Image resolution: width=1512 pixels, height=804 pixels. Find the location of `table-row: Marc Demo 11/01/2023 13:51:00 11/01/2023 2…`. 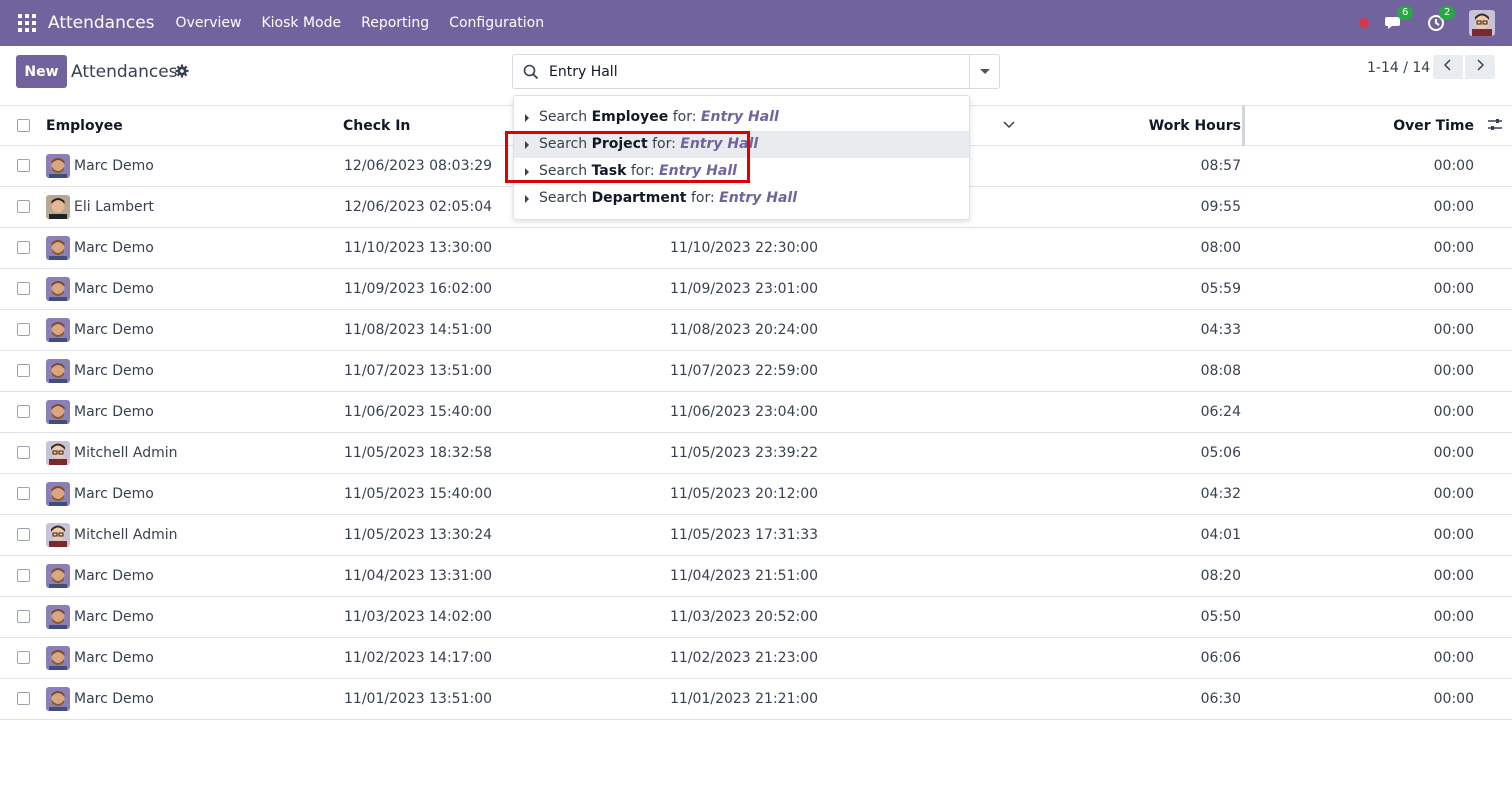

table-row: Marc Demo 11/01/2023 13:51:00 11/01/2023 2… is located at coordinates (756, 699).